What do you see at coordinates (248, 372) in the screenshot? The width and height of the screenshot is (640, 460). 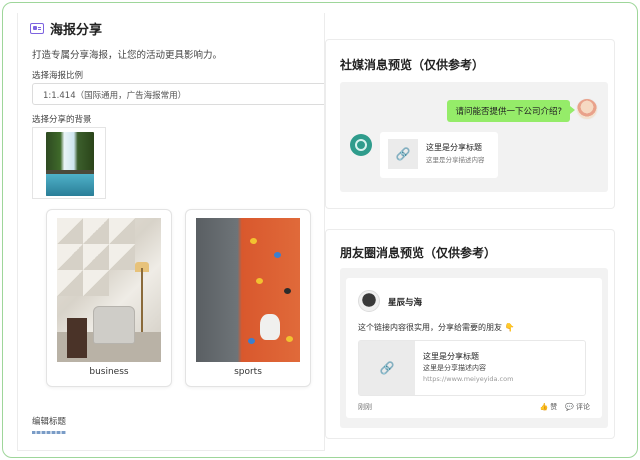 I see `sports-caption: sports` at bounding box center [248, 372].